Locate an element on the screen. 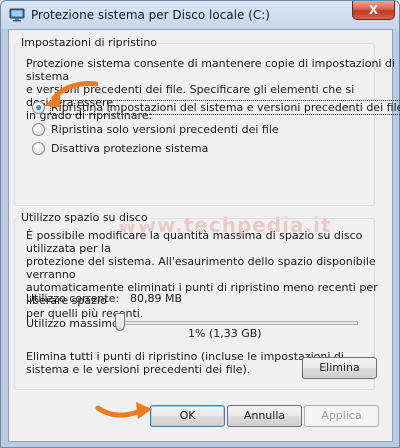 This screenshot has width=400, height=448. current-usage-value: 80,89 MB is located at coordinates (156, 298).